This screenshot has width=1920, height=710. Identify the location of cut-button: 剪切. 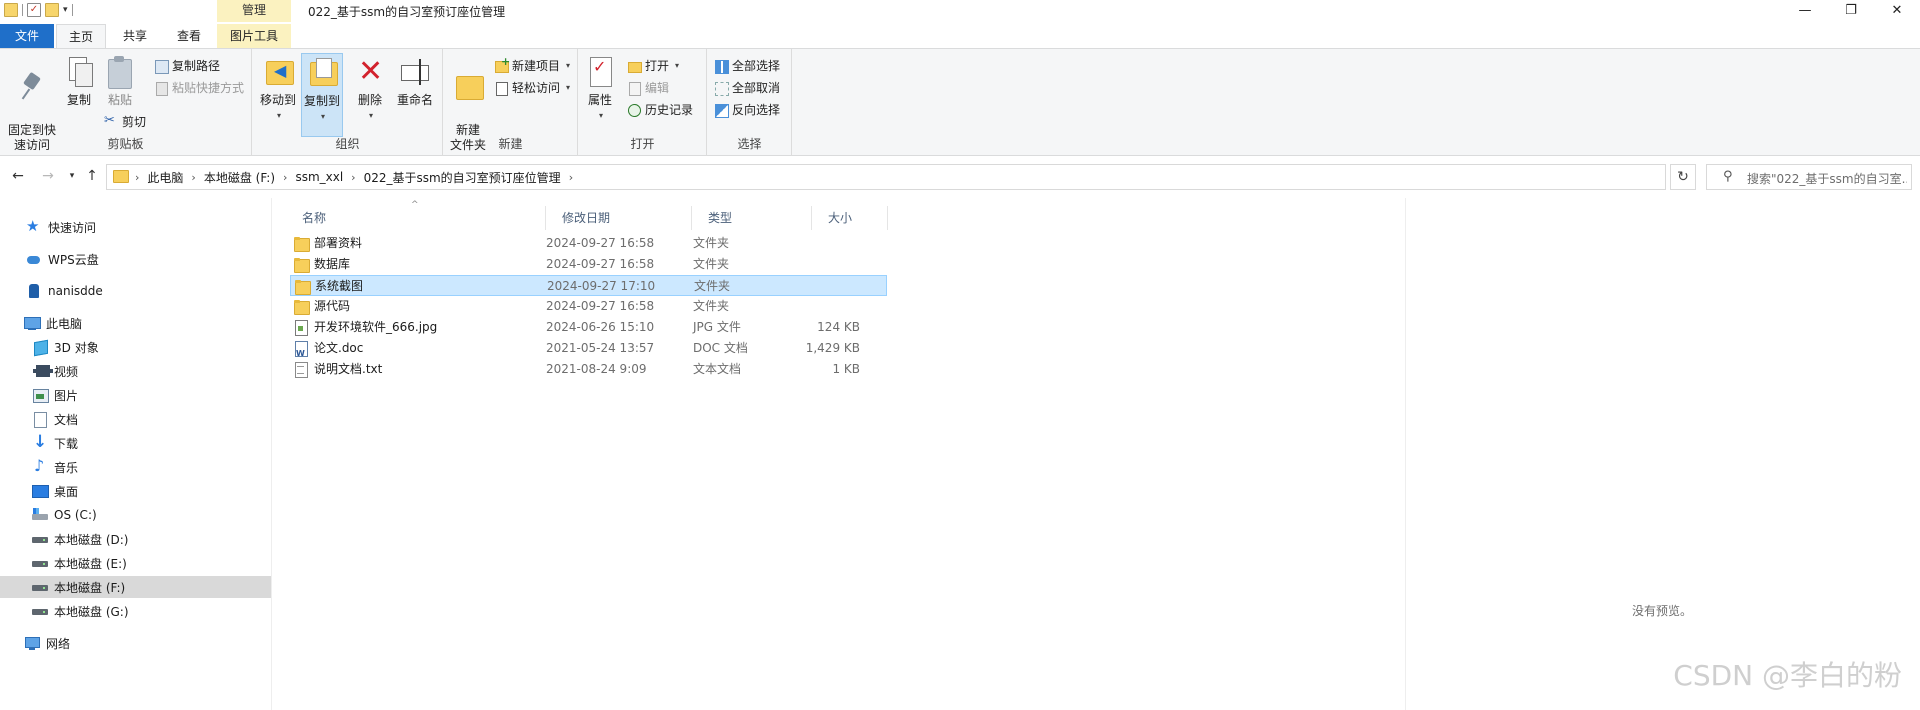
(125, 121).